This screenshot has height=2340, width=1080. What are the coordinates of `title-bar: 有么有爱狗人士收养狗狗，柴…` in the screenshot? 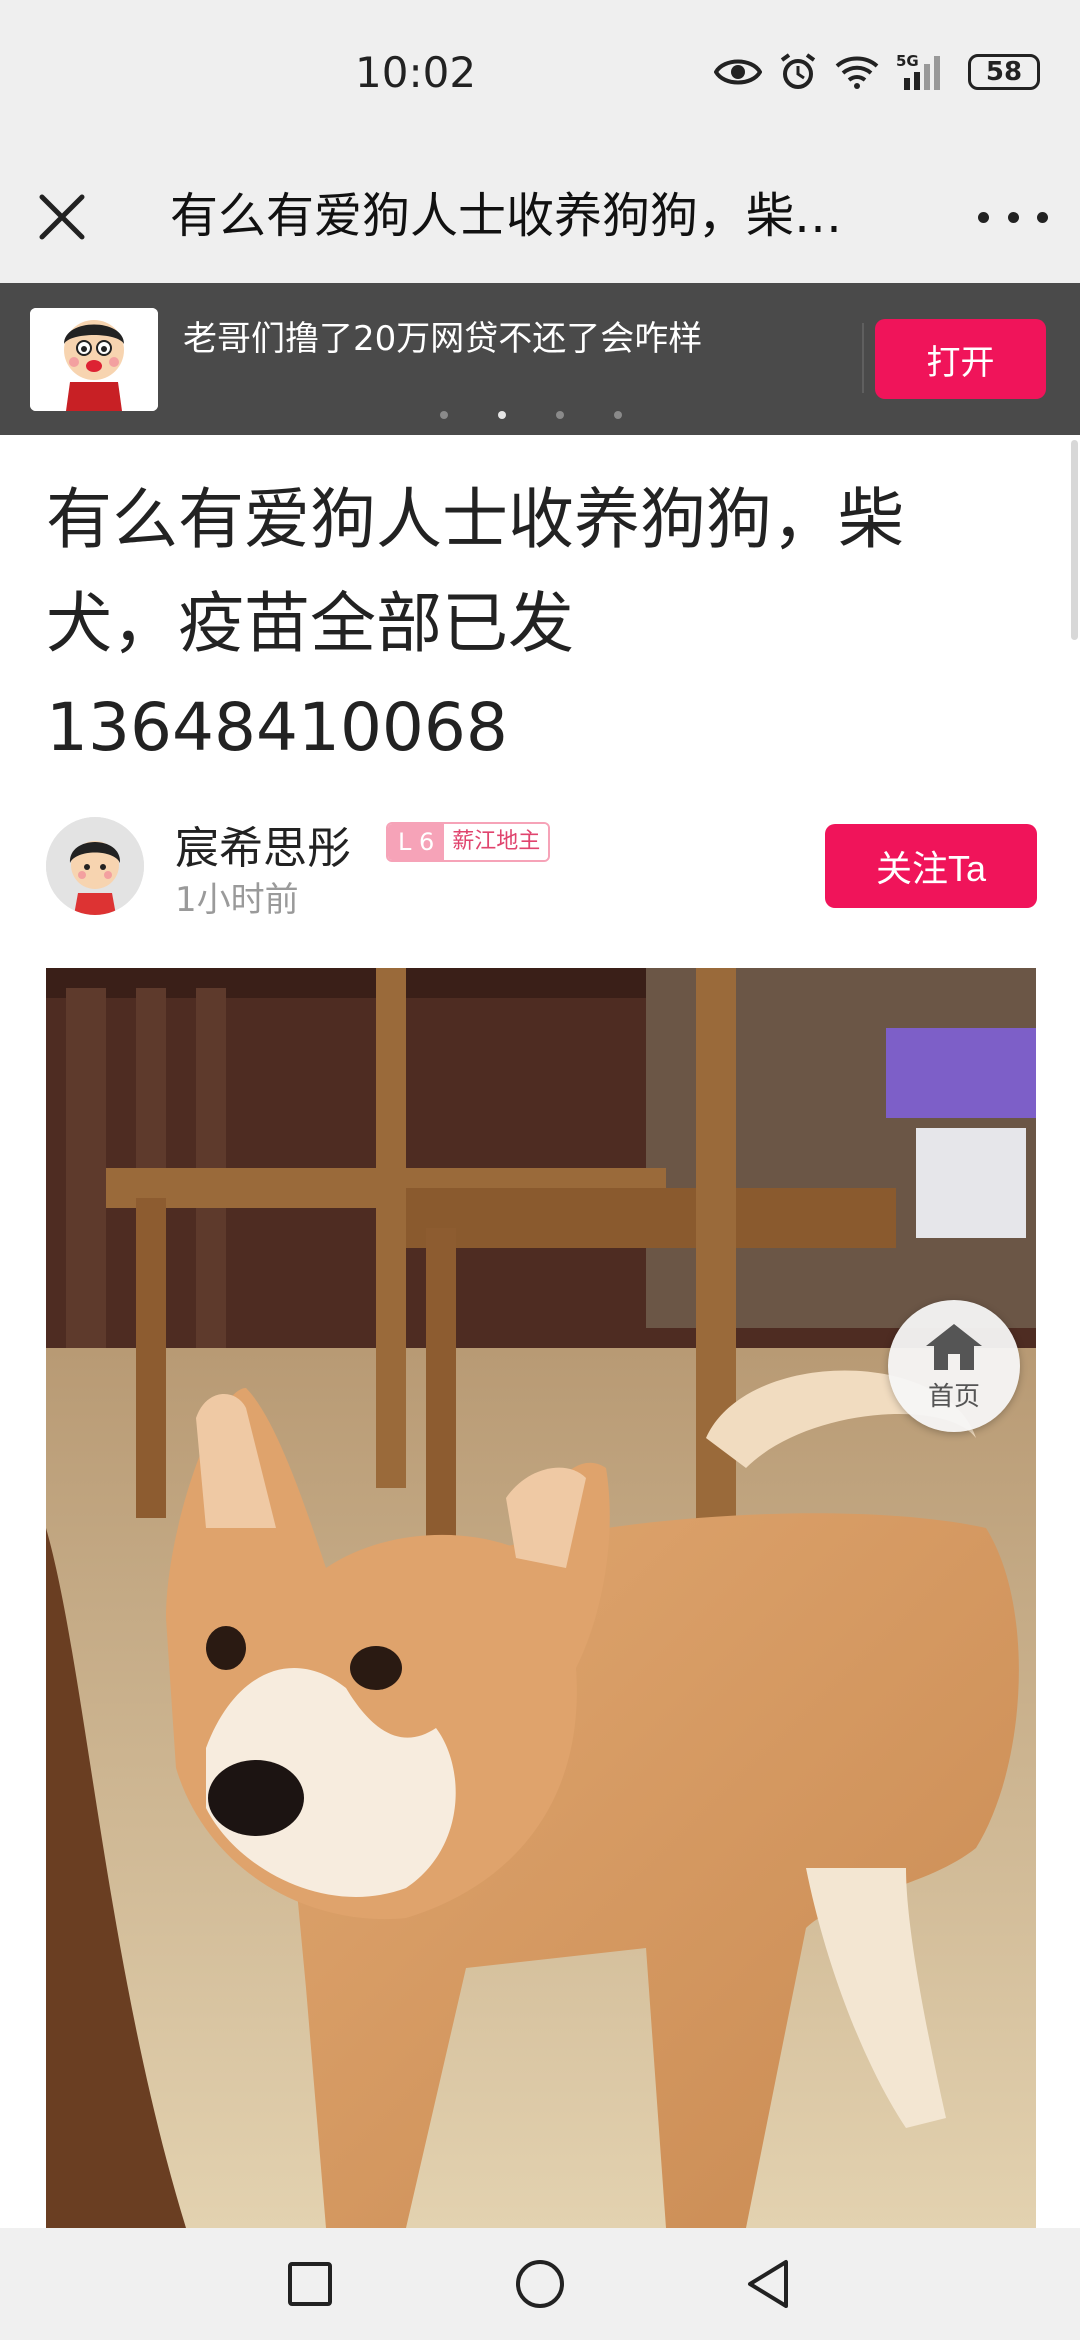 It's located at (540, 219).